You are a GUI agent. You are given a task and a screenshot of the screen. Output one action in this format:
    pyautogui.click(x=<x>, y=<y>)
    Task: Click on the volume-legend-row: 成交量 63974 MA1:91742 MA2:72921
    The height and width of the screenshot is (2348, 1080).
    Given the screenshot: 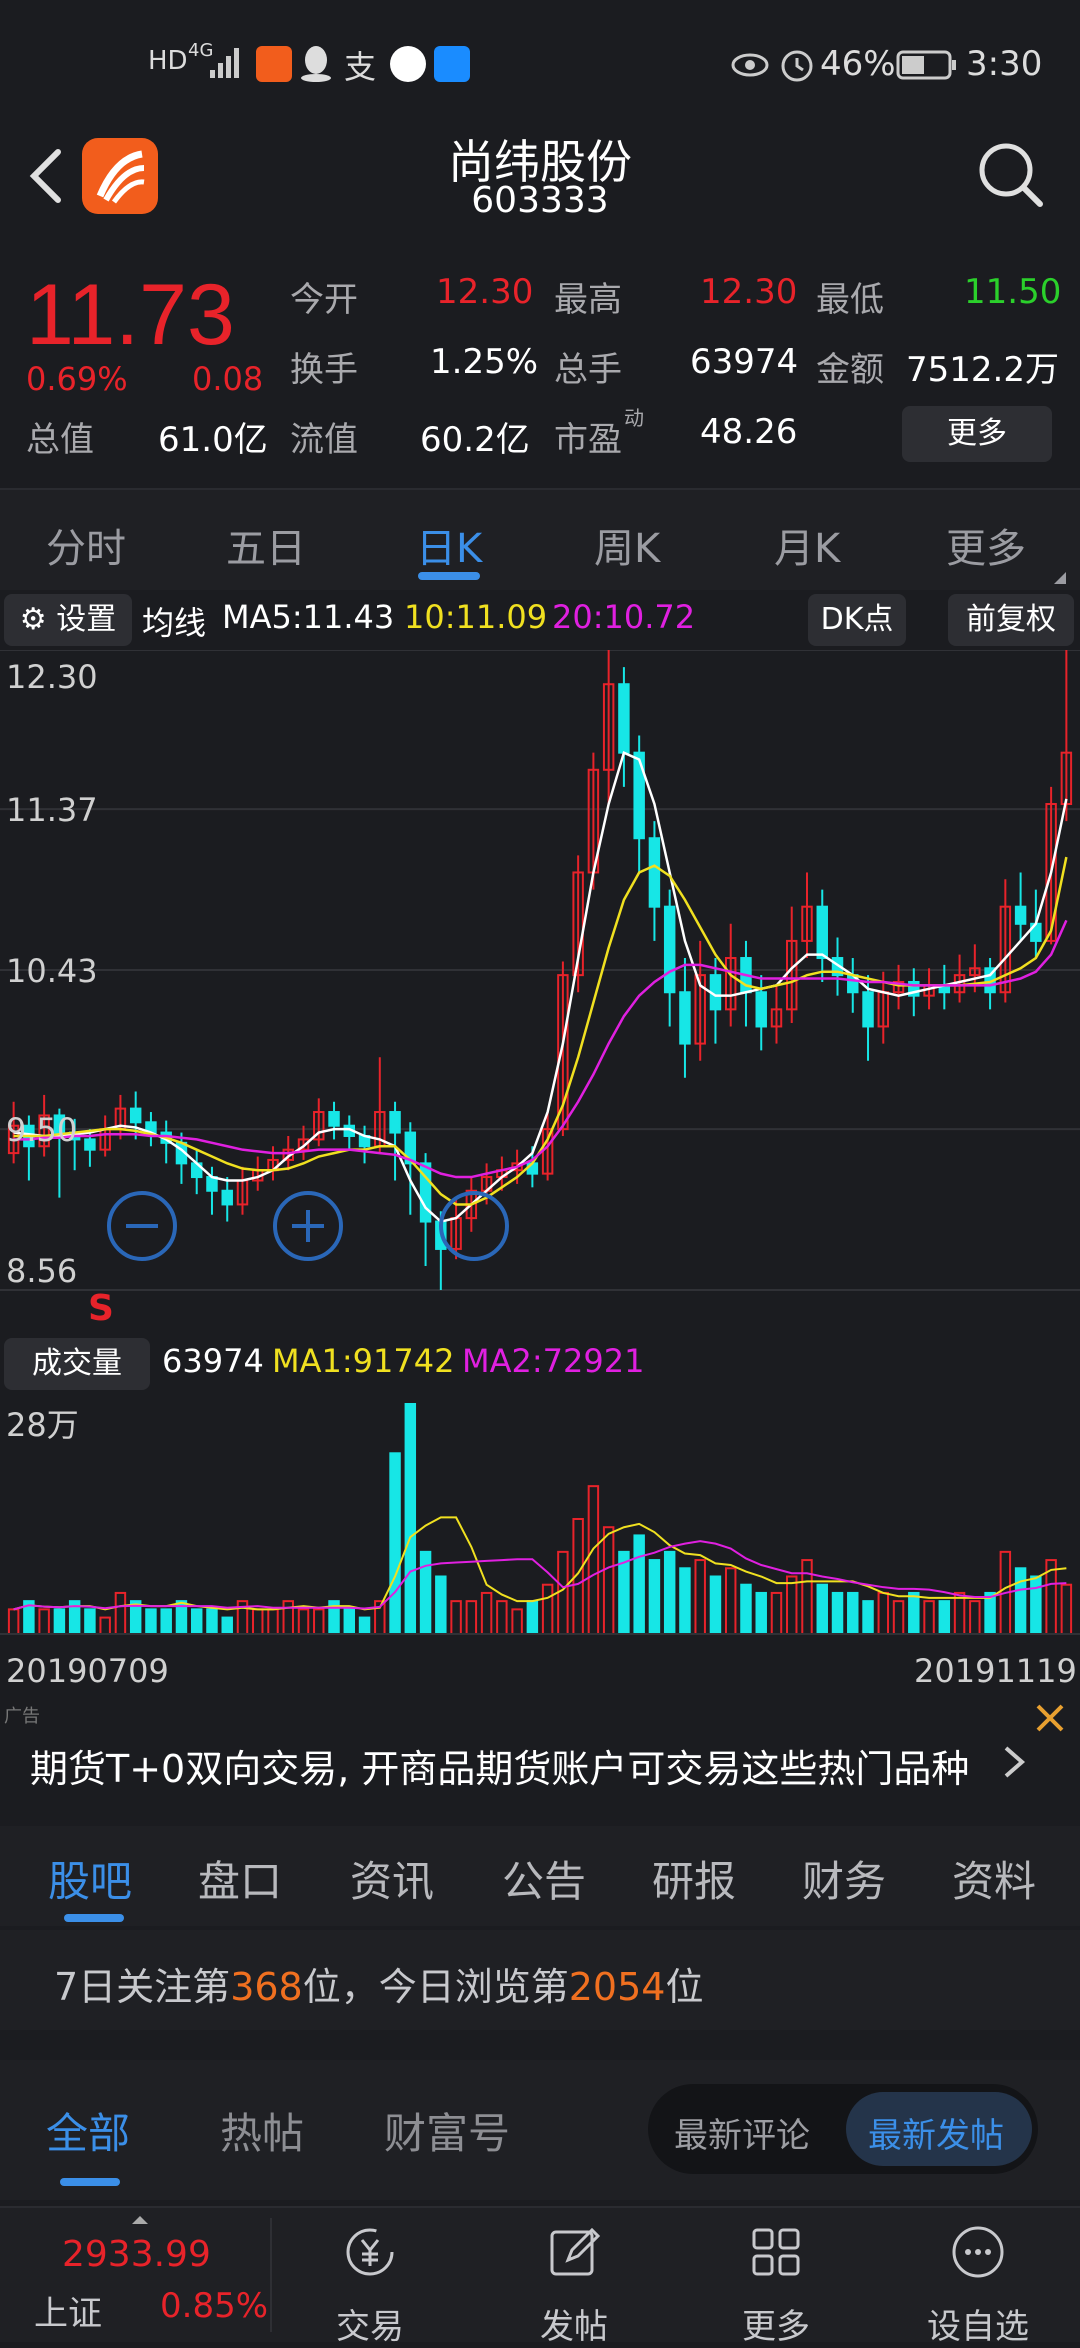 What is the action you would take?
    pyautogui.click(x=540, y=1364)
    